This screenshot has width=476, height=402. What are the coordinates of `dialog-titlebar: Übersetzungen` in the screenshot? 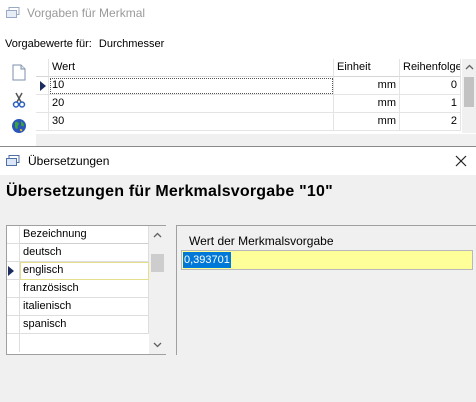 It's located at (238, 161).